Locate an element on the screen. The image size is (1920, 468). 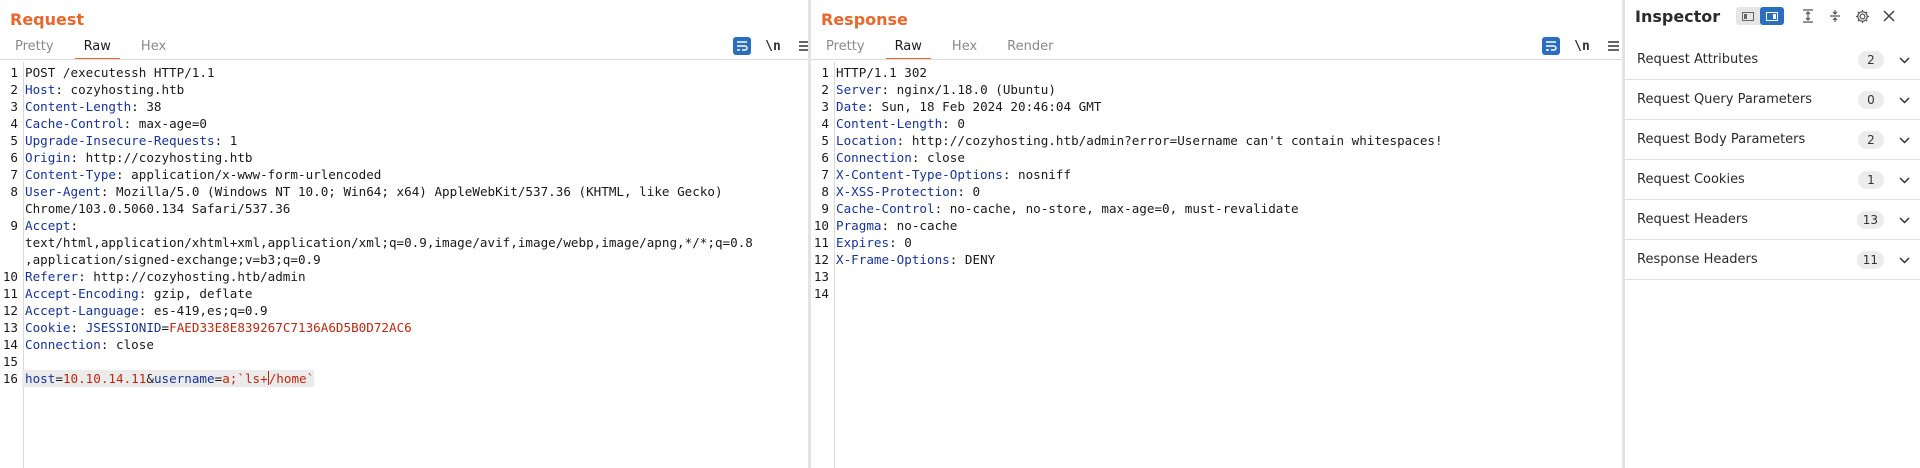
code-line: 4 Cache-Control: max-age=0 is located at coordinates (404, 123).